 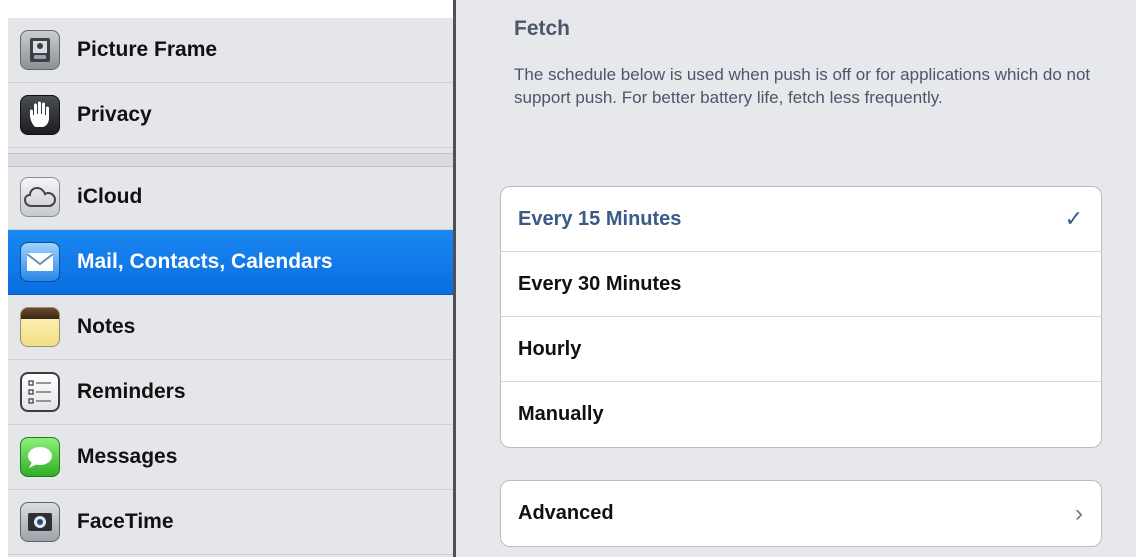 I want to click on sidebar-item-messages: Messages, so click(x=230, y=457).